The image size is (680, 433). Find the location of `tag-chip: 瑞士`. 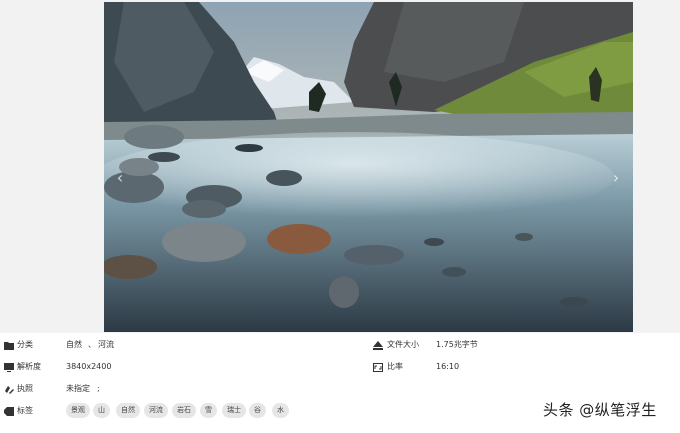

tag-chip: 瑞士 is located at coordinates (234, 410).